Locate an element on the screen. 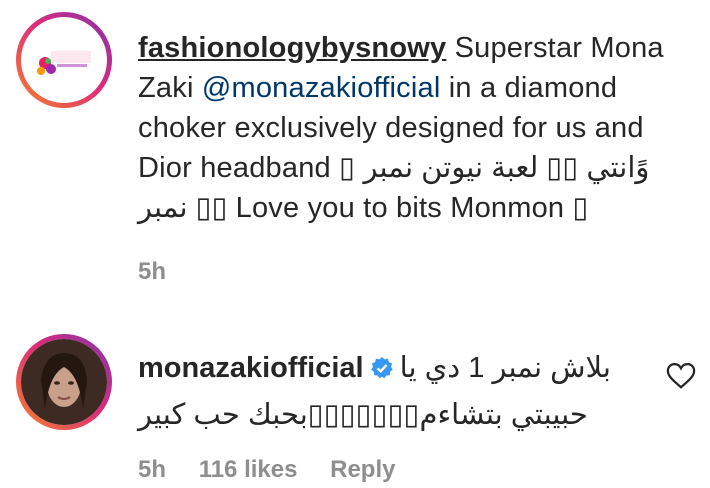 The image size is (710, 488). post-author-avatar is located at coordinates (64, 60).